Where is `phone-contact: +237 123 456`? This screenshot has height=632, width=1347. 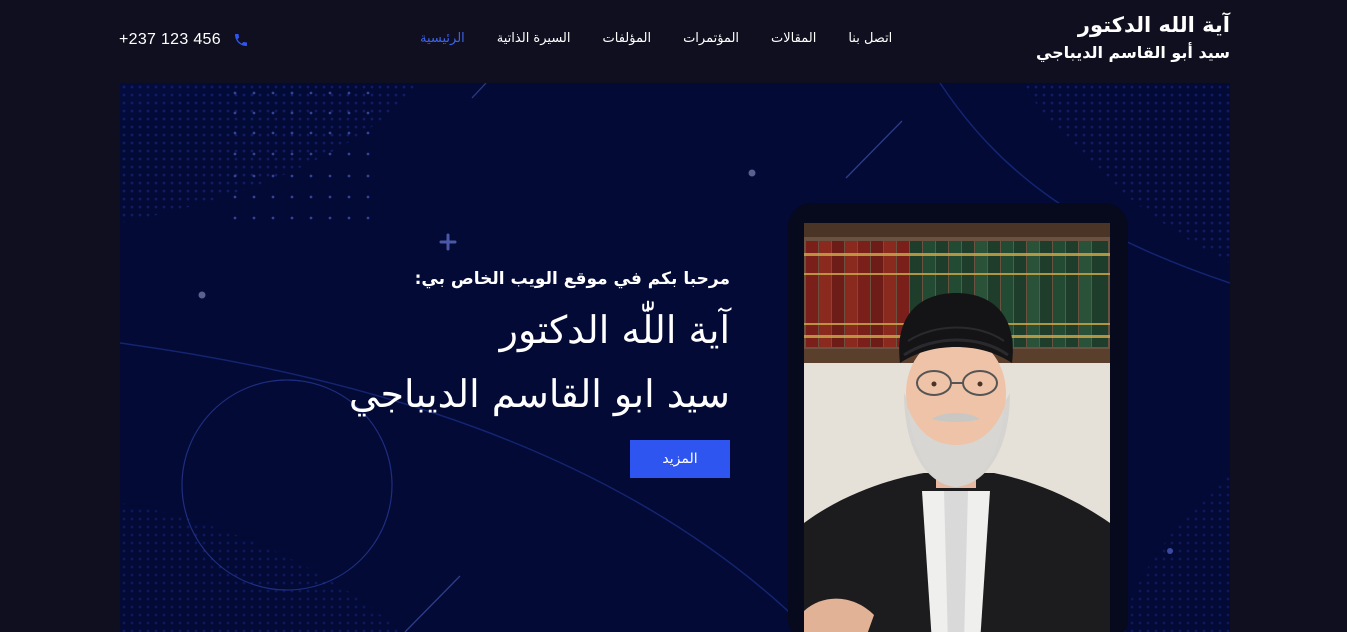 phone-contact: +237 123 456 is located at coordinates (184, 40).